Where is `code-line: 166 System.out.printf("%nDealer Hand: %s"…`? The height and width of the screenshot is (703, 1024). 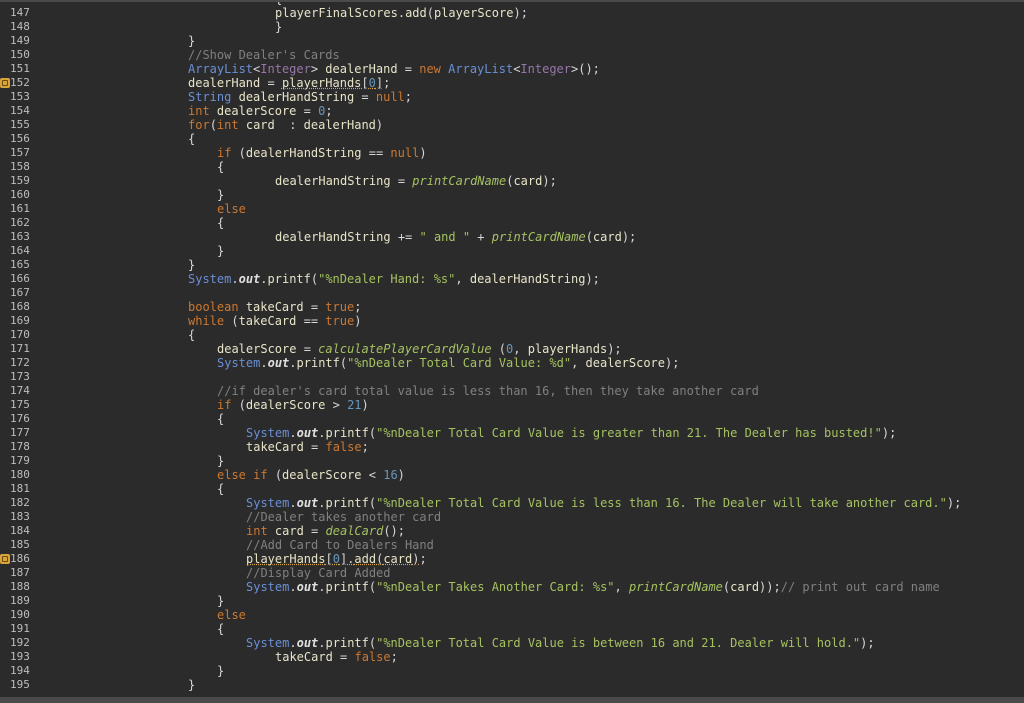 code-line: 166 System.out.printf("%nDealer Hand: %s"… is located at coordinates (512, 279).